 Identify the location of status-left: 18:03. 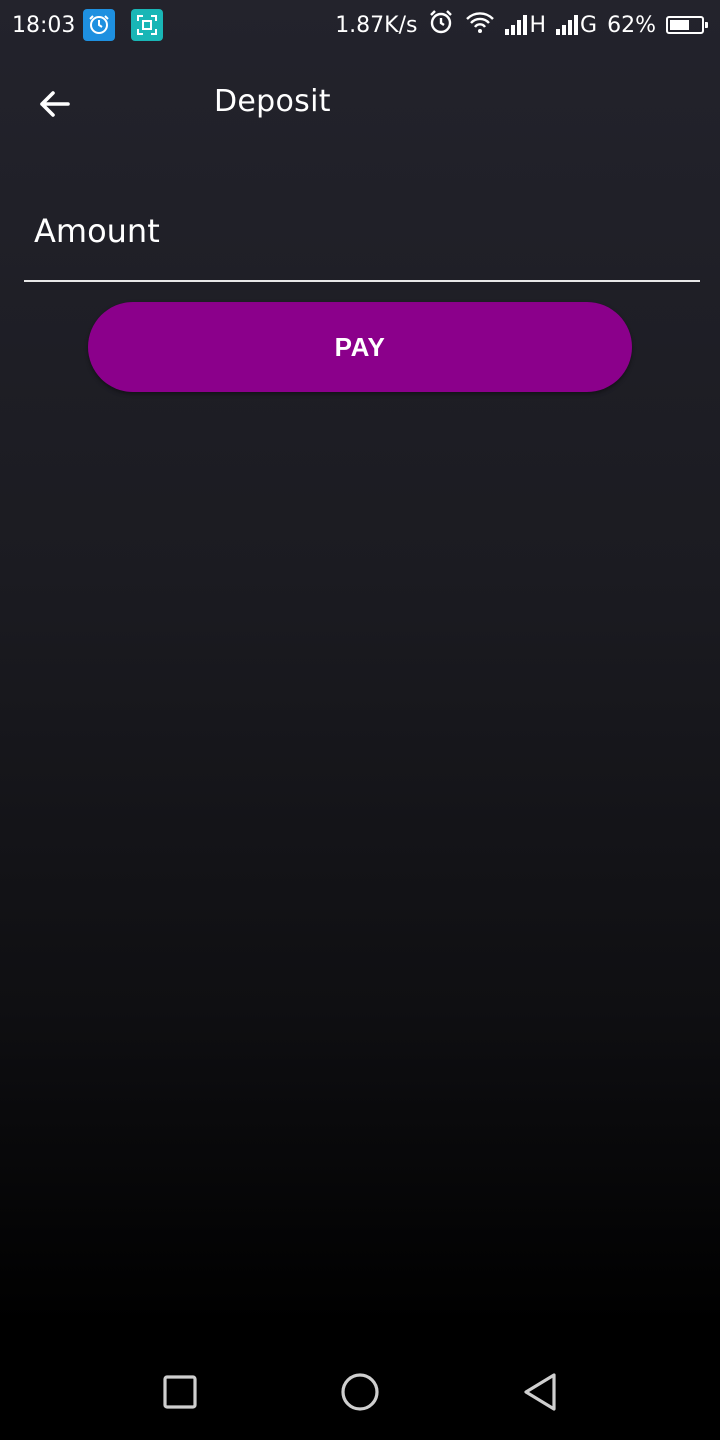
(88, 25).